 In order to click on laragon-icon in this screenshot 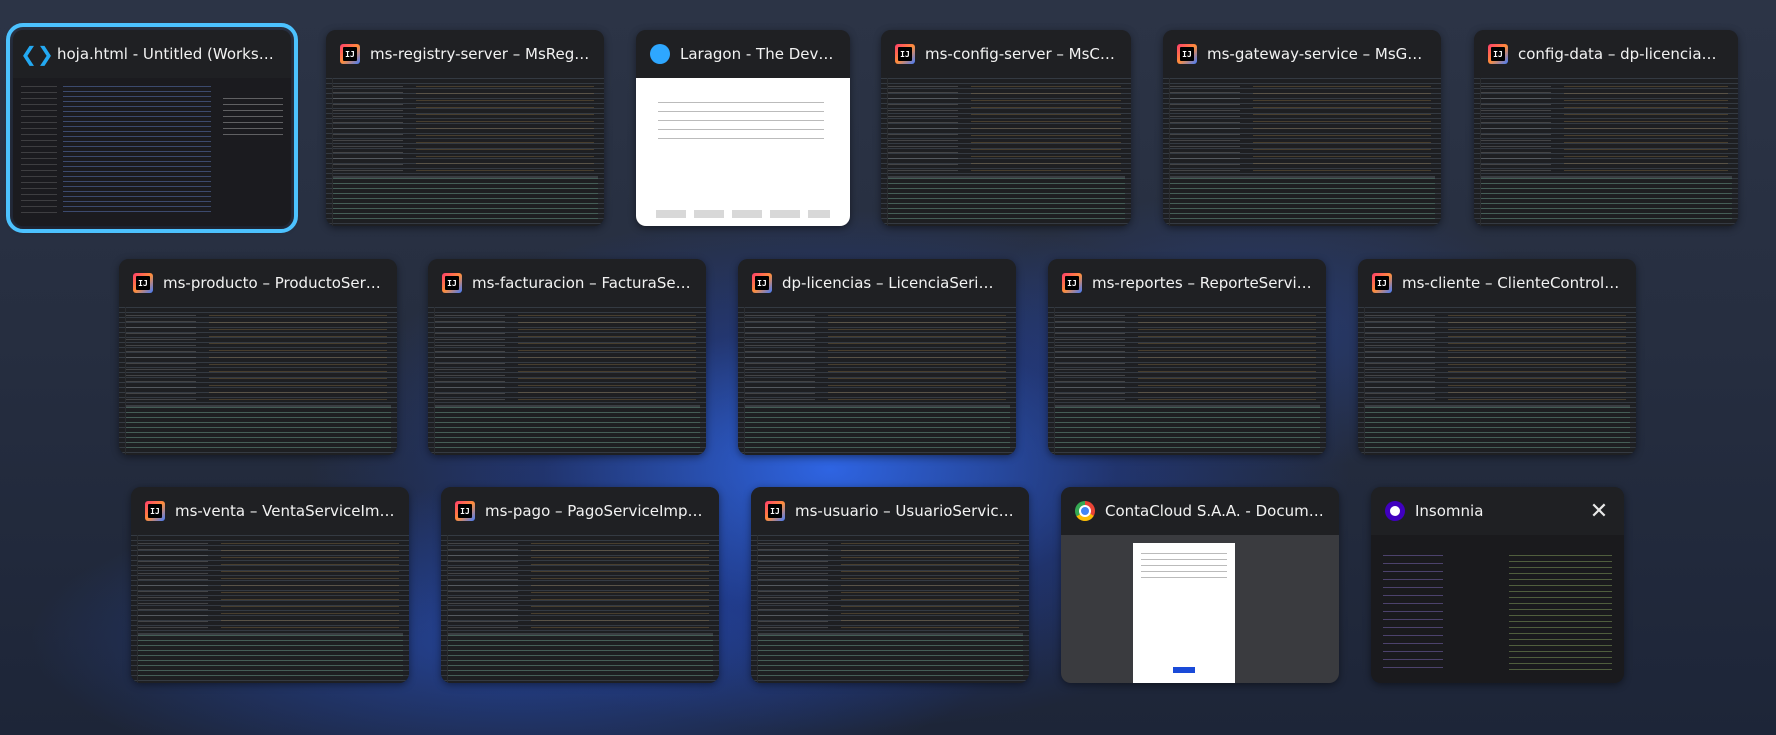, I will do `click(660, 54)`.